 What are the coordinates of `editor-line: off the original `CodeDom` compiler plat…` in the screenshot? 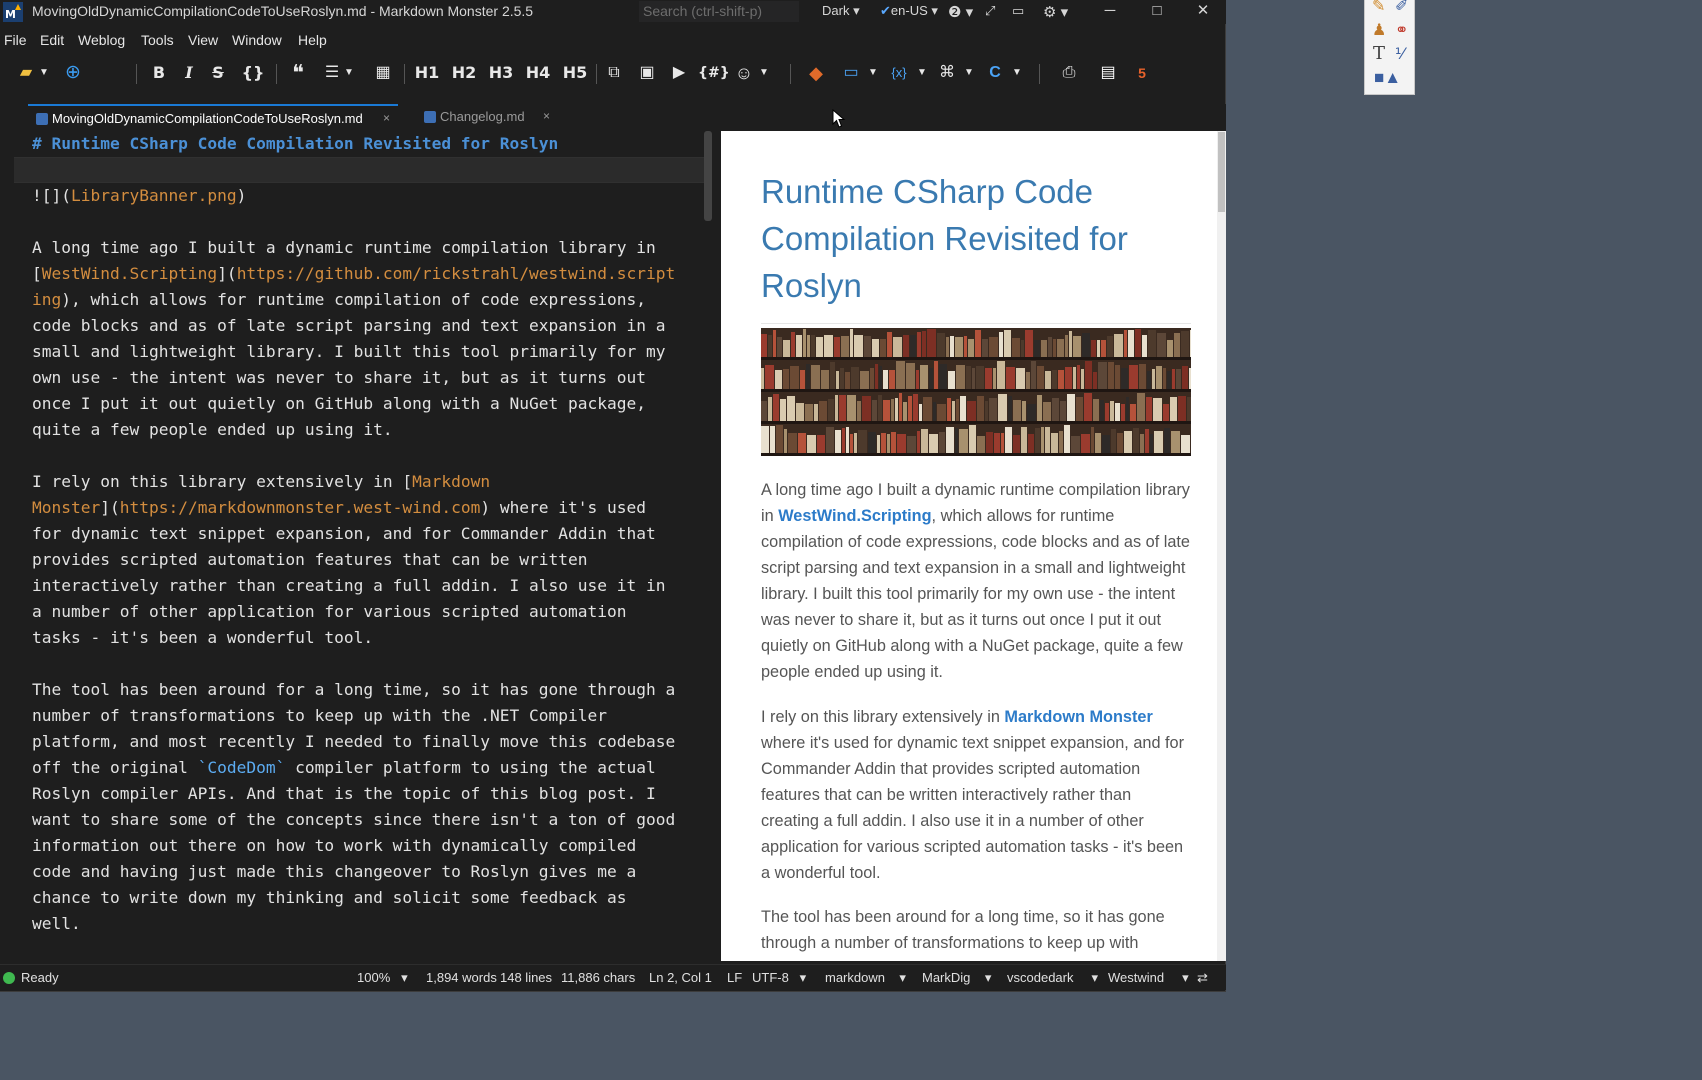 It's located at (362, 768).